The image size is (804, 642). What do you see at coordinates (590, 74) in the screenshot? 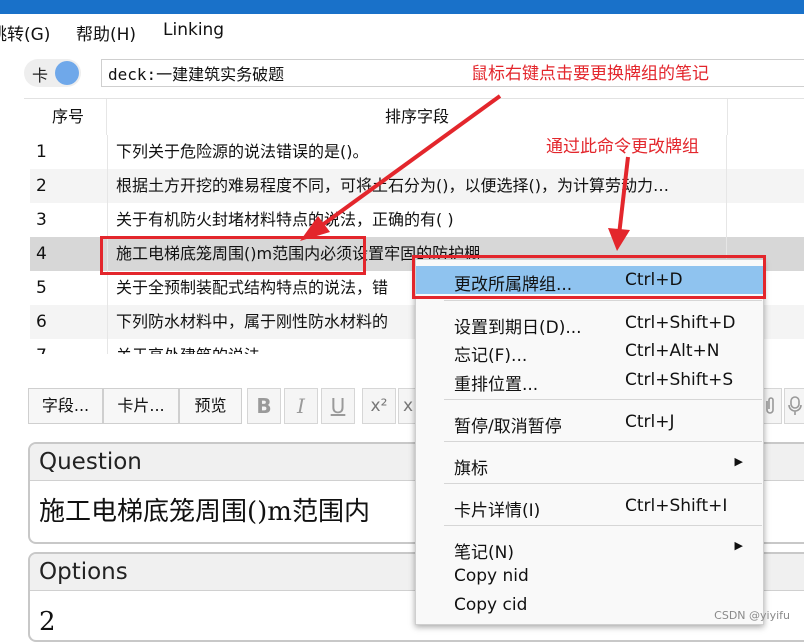
I see `annotation-right-click-note: 鼠标右键点击要更换牌组的笔记` at bounding box center [590, 74].